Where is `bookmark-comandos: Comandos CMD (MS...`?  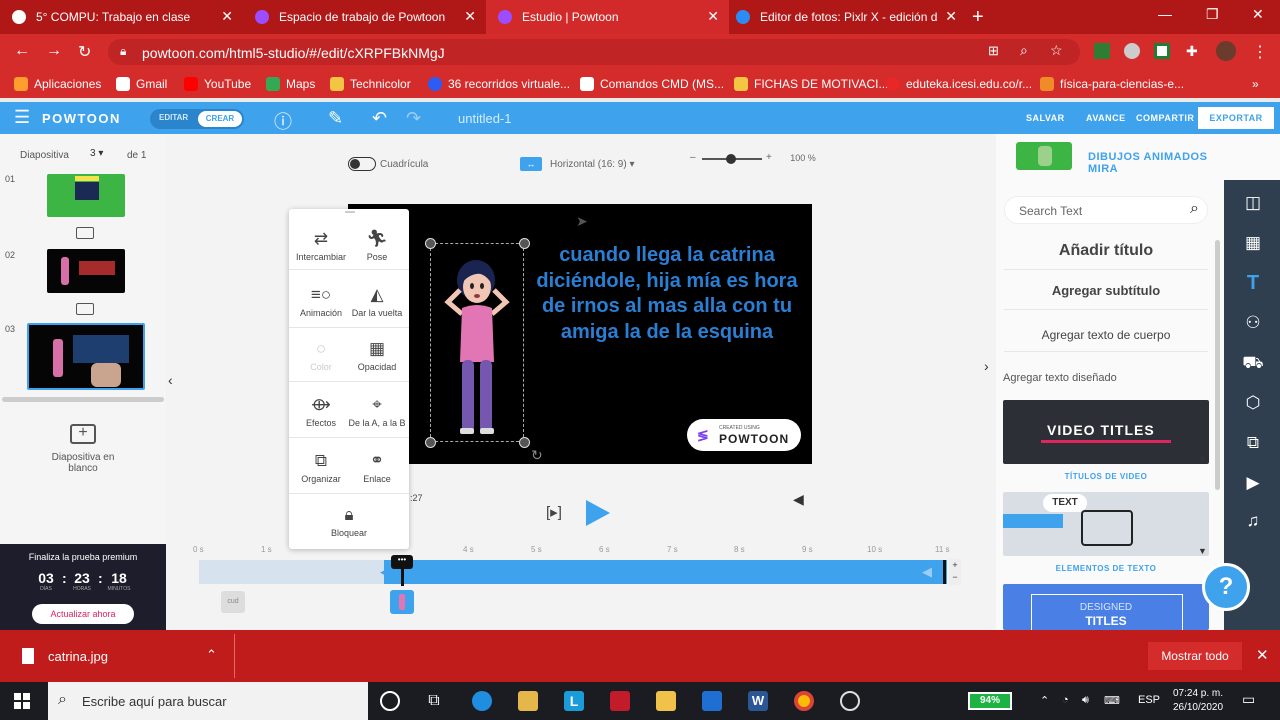 bookmark-comandos: Comandos CMD (MS... is located at coordinates (652, 84).